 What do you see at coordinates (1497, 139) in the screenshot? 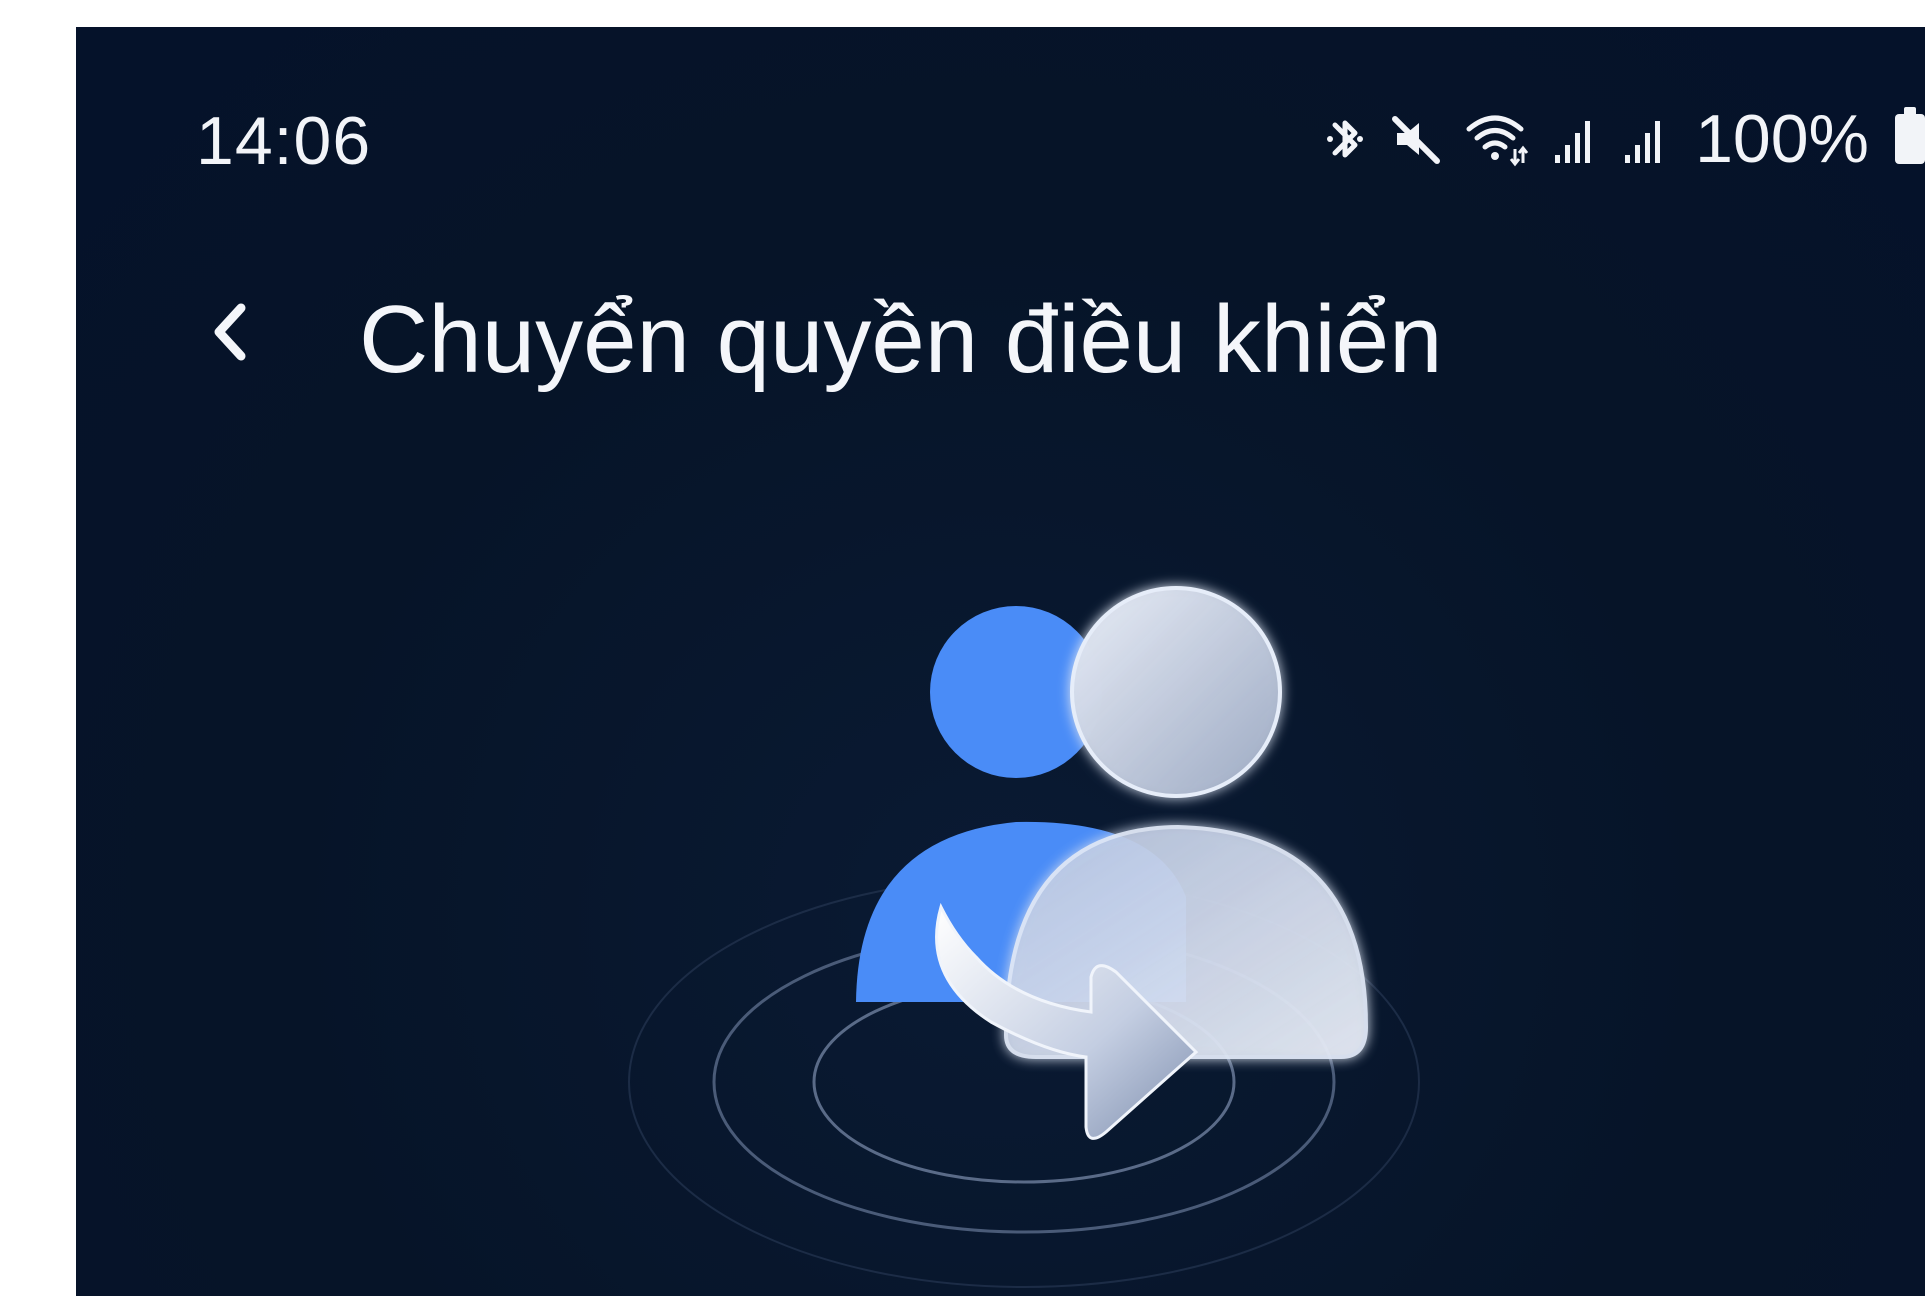
I see `wifi-icon` at bounding box center [1497, 139].